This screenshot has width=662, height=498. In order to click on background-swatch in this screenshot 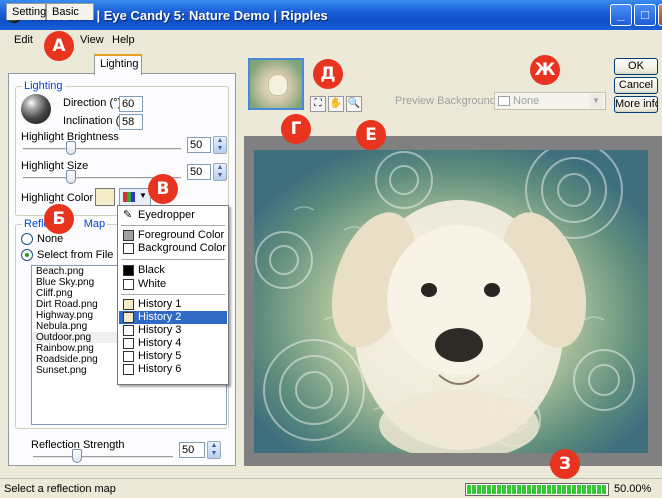, I will do `click(128, 248)`.